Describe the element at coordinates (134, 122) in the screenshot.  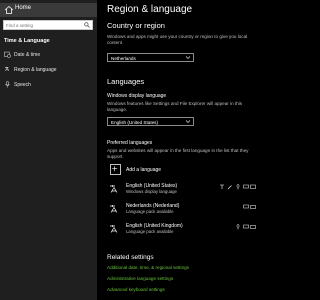
I see `display-language-value: English (United States)` at that location.